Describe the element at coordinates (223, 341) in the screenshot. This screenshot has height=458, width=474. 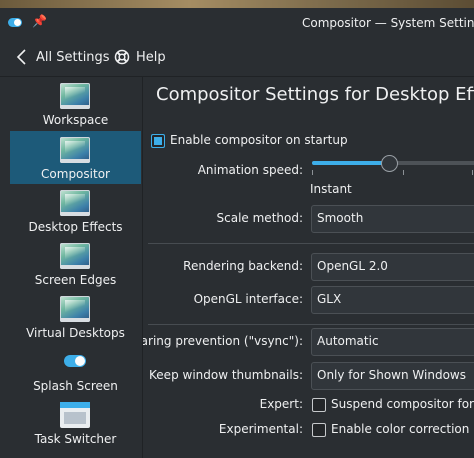
I see `tearing-prevention-label: Tearing prevention ("vsync"):` at that location.